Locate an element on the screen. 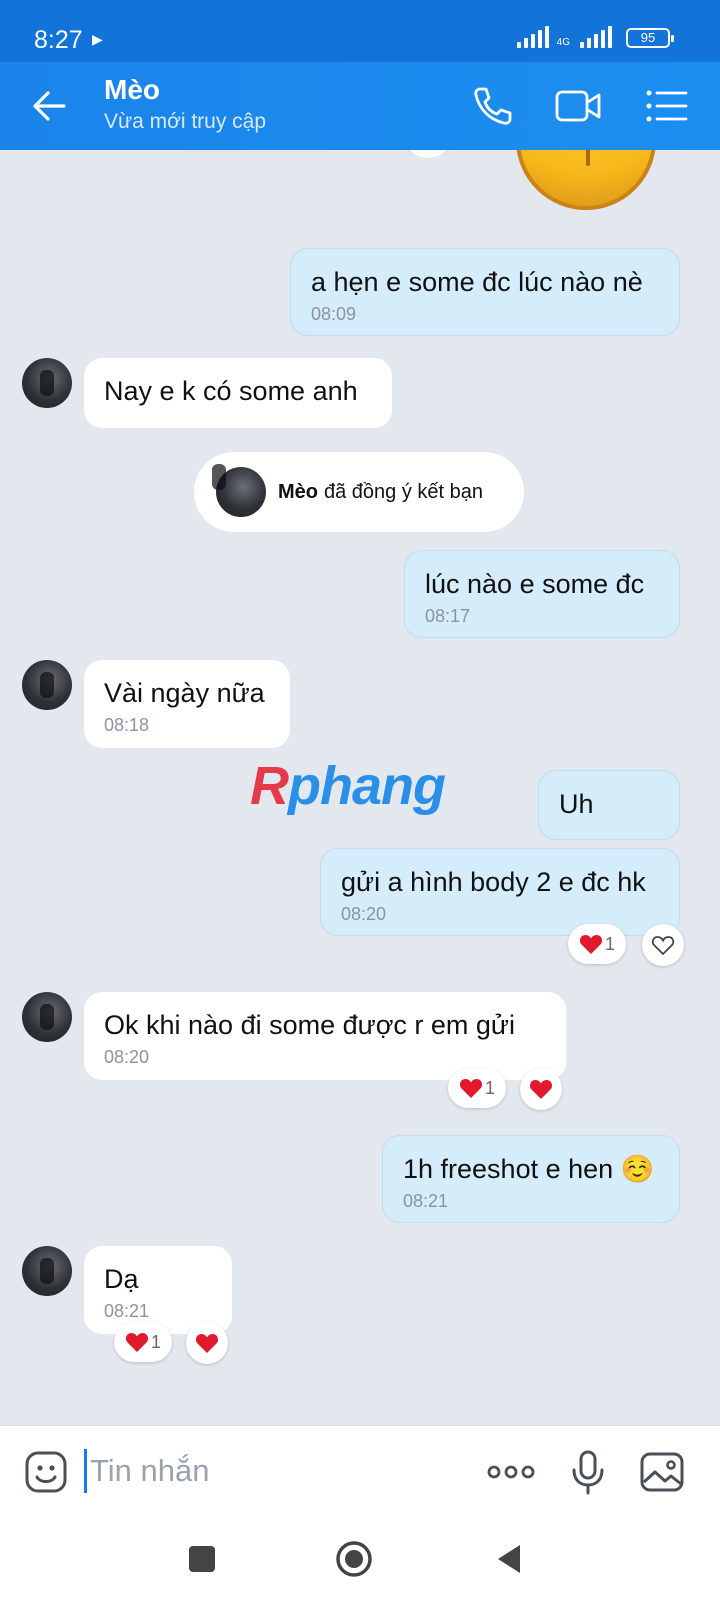 Image resolution: width=720 pixels, height=1600 pixels. message-text: gửi a hình body 2 e đc hk is located at coordinates (493, 882).